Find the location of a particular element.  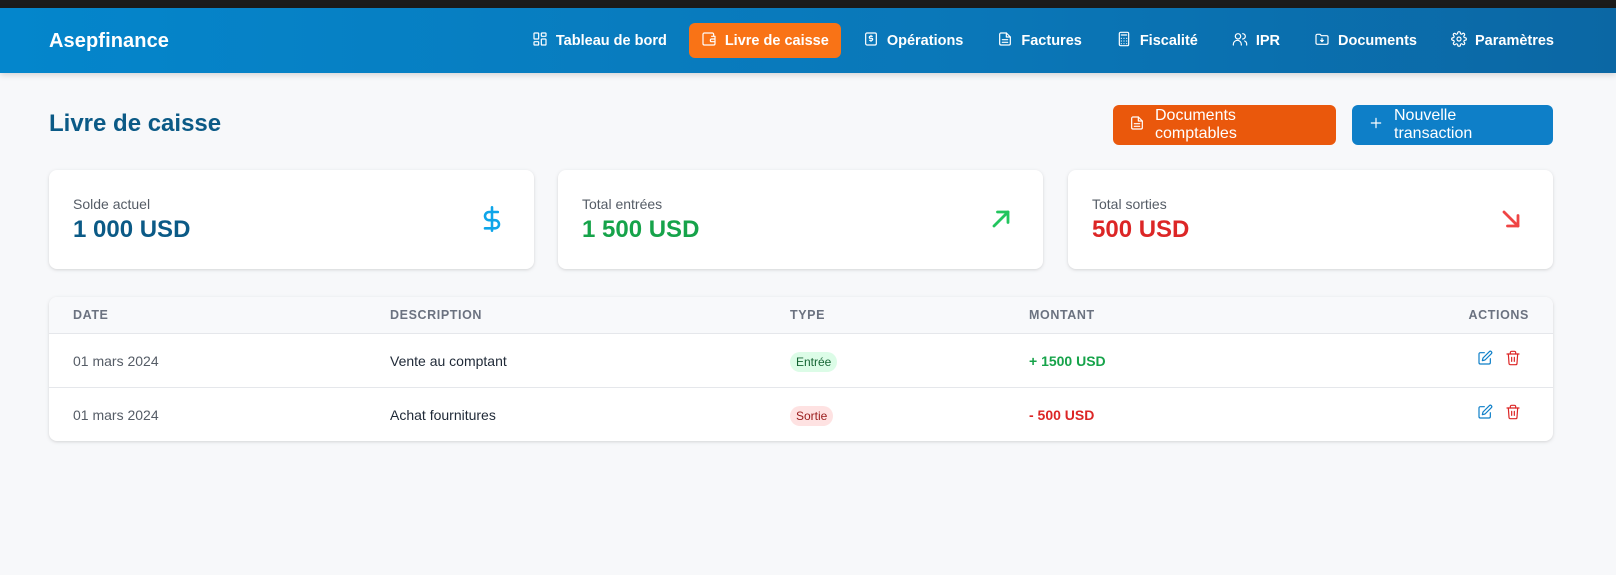

row-type: Sortie is located at coordinates (812, 416).